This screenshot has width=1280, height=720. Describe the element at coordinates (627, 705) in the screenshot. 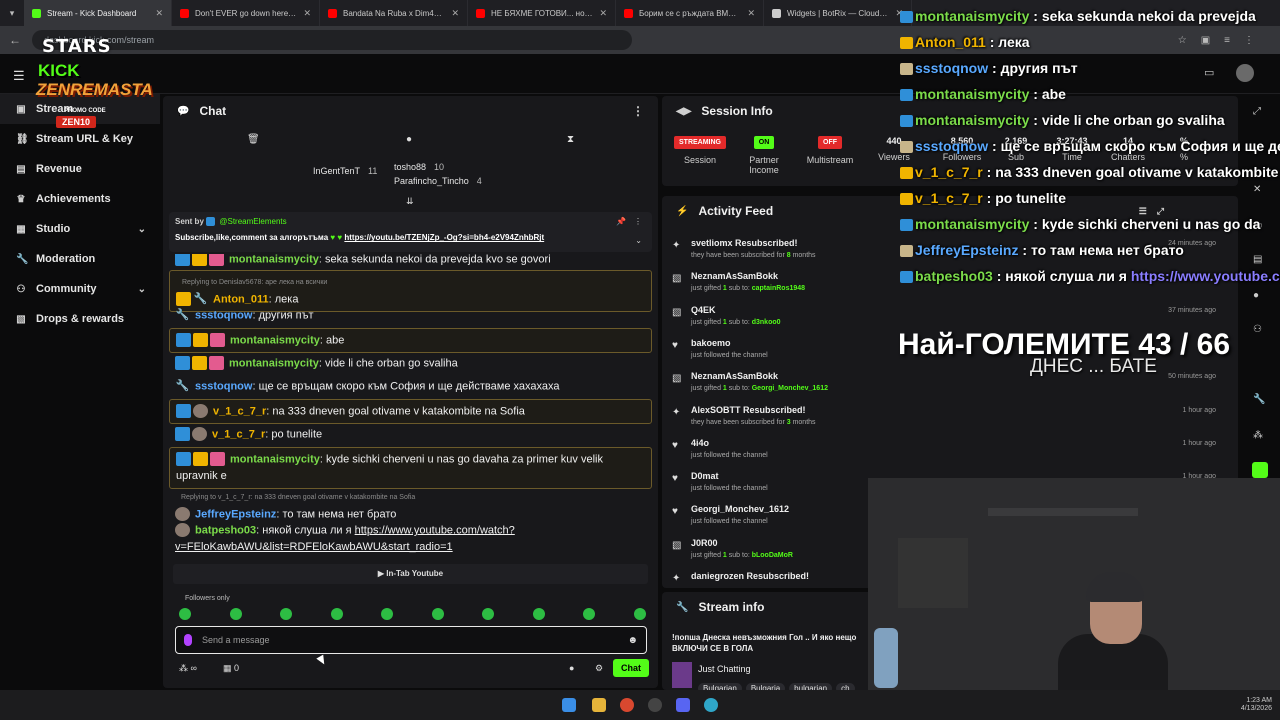

I see `chrome-icon` at that location.